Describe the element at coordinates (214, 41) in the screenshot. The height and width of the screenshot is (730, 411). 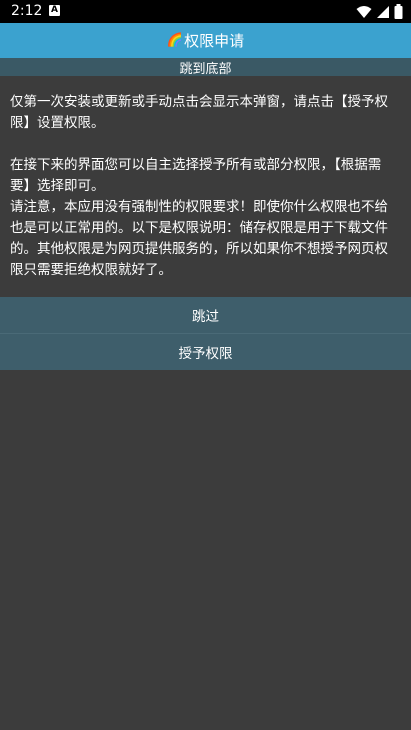
I see `page-title: 权限申请` at that location.